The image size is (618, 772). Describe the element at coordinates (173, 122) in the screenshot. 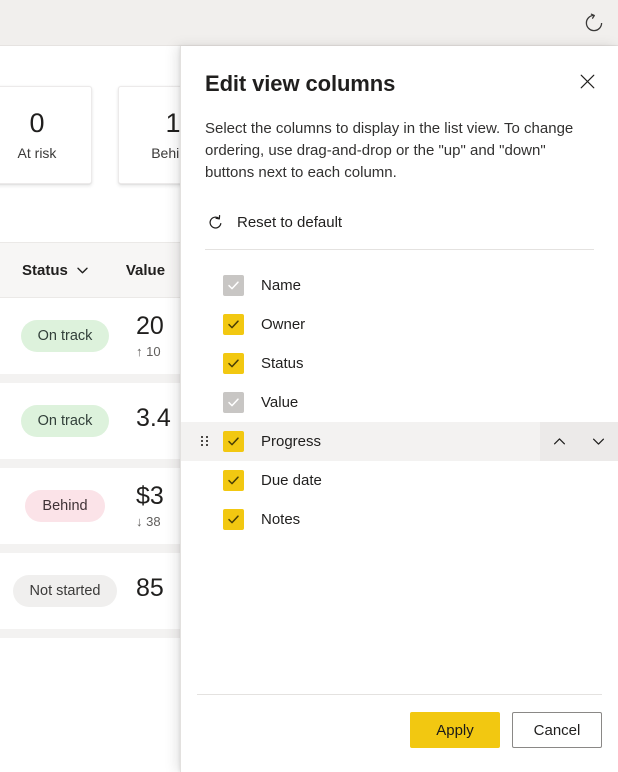

I see `card-number: 1` at that location.